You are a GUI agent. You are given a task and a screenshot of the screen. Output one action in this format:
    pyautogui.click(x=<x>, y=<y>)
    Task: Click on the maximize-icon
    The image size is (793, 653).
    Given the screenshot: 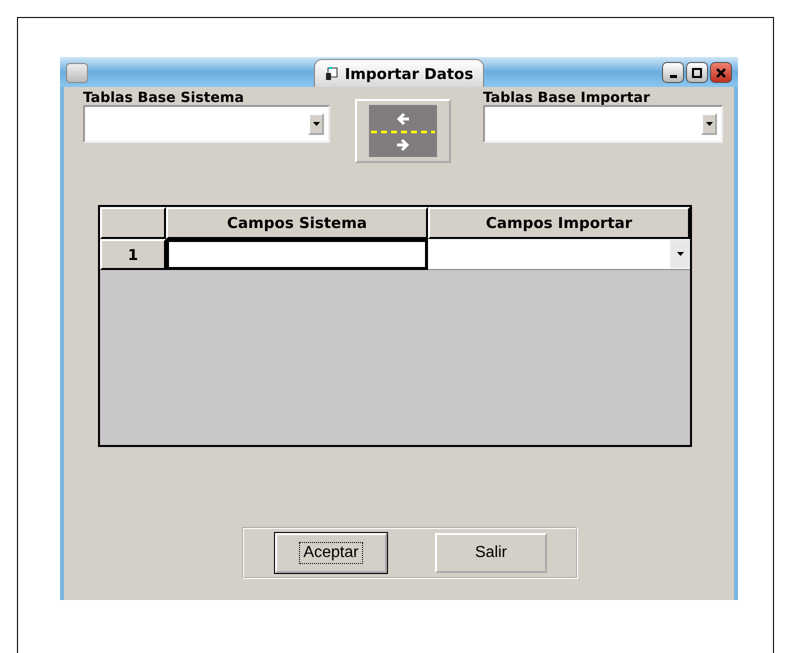 What is the action you would take?
    pyautogui.click(x=697, y=73)
    